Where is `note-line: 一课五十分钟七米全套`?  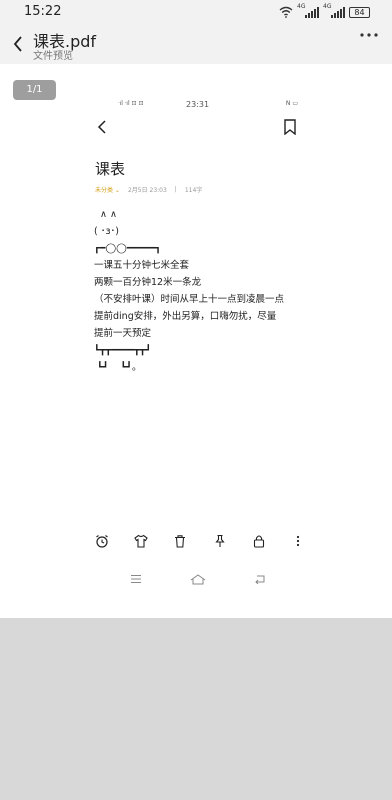
note-line: 一课五十分钟七米全套 is located at coordinates (142, 265).